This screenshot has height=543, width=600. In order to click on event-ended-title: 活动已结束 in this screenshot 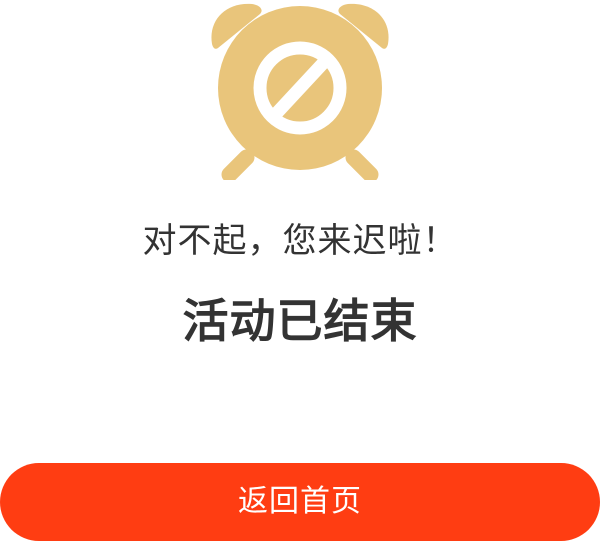, I will do `click(300, 321)`.